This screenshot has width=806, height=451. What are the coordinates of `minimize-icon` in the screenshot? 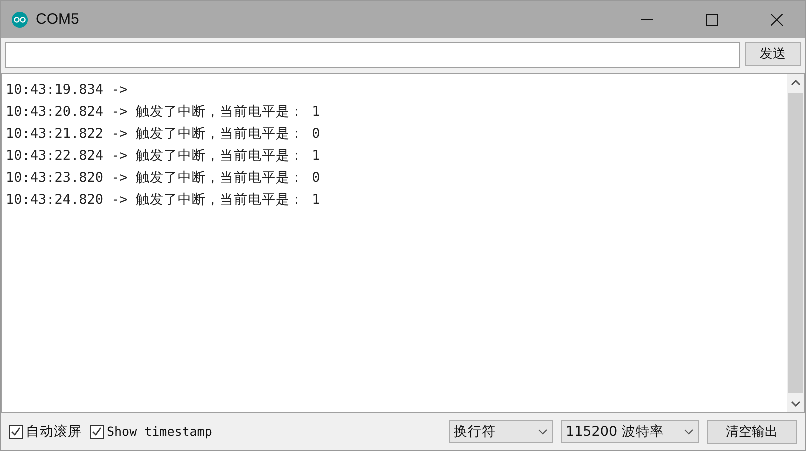 It's located at (646, 19).